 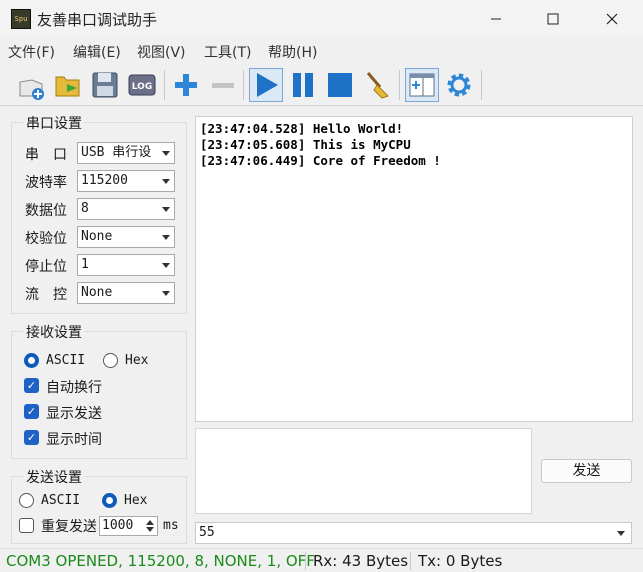 I want to click on window-layout-icon, so click(x=422, y=85).